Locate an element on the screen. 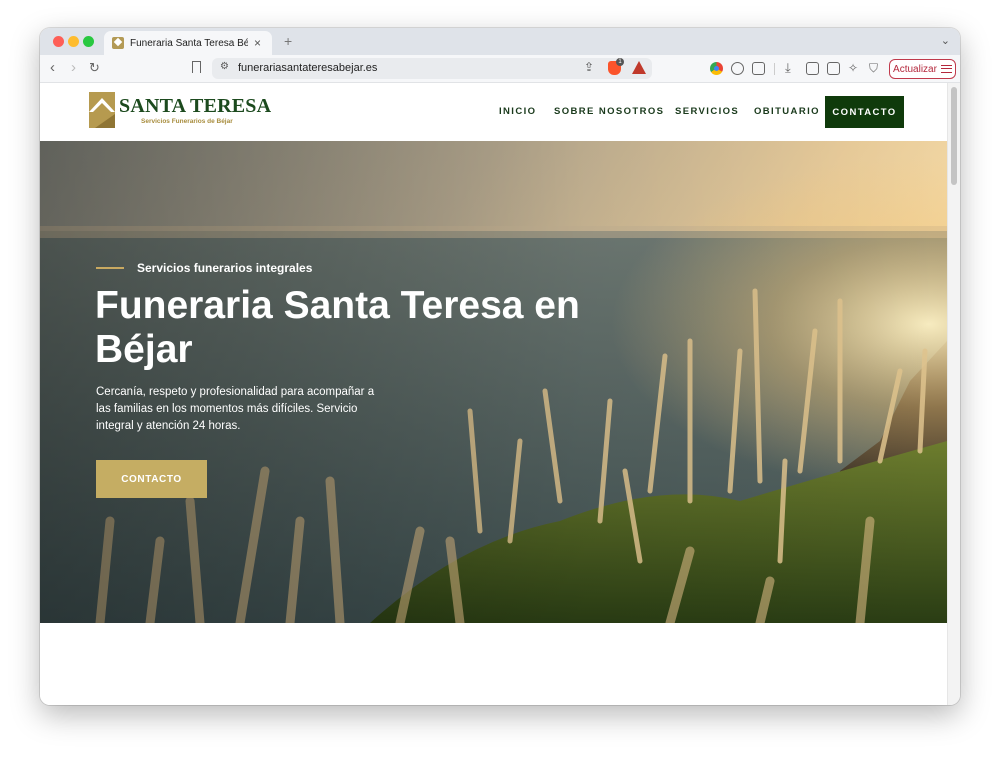 This screenshot has height=757, width=1000. close-window-button is located at coordinates (58, 41).